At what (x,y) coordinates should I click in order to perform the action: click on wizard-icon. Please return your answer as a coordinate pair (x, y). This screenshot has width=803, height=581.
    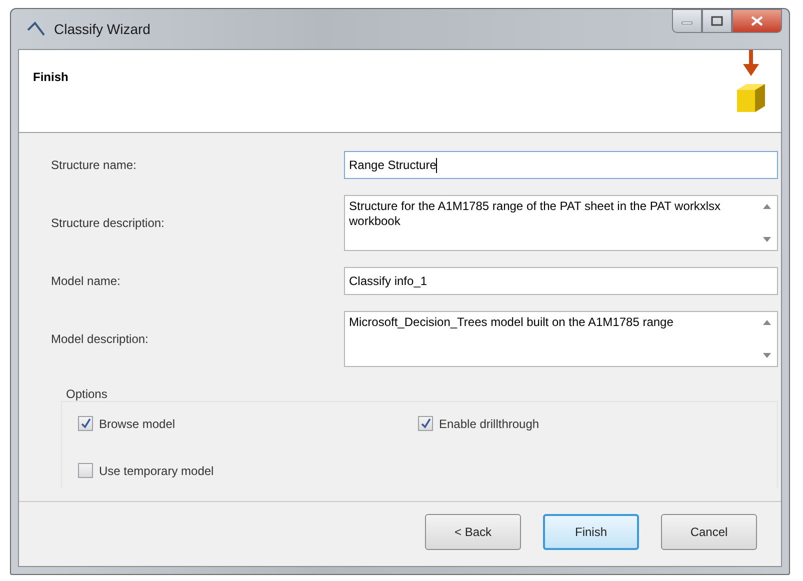
    Looking at the image, I should click on (36, 29).